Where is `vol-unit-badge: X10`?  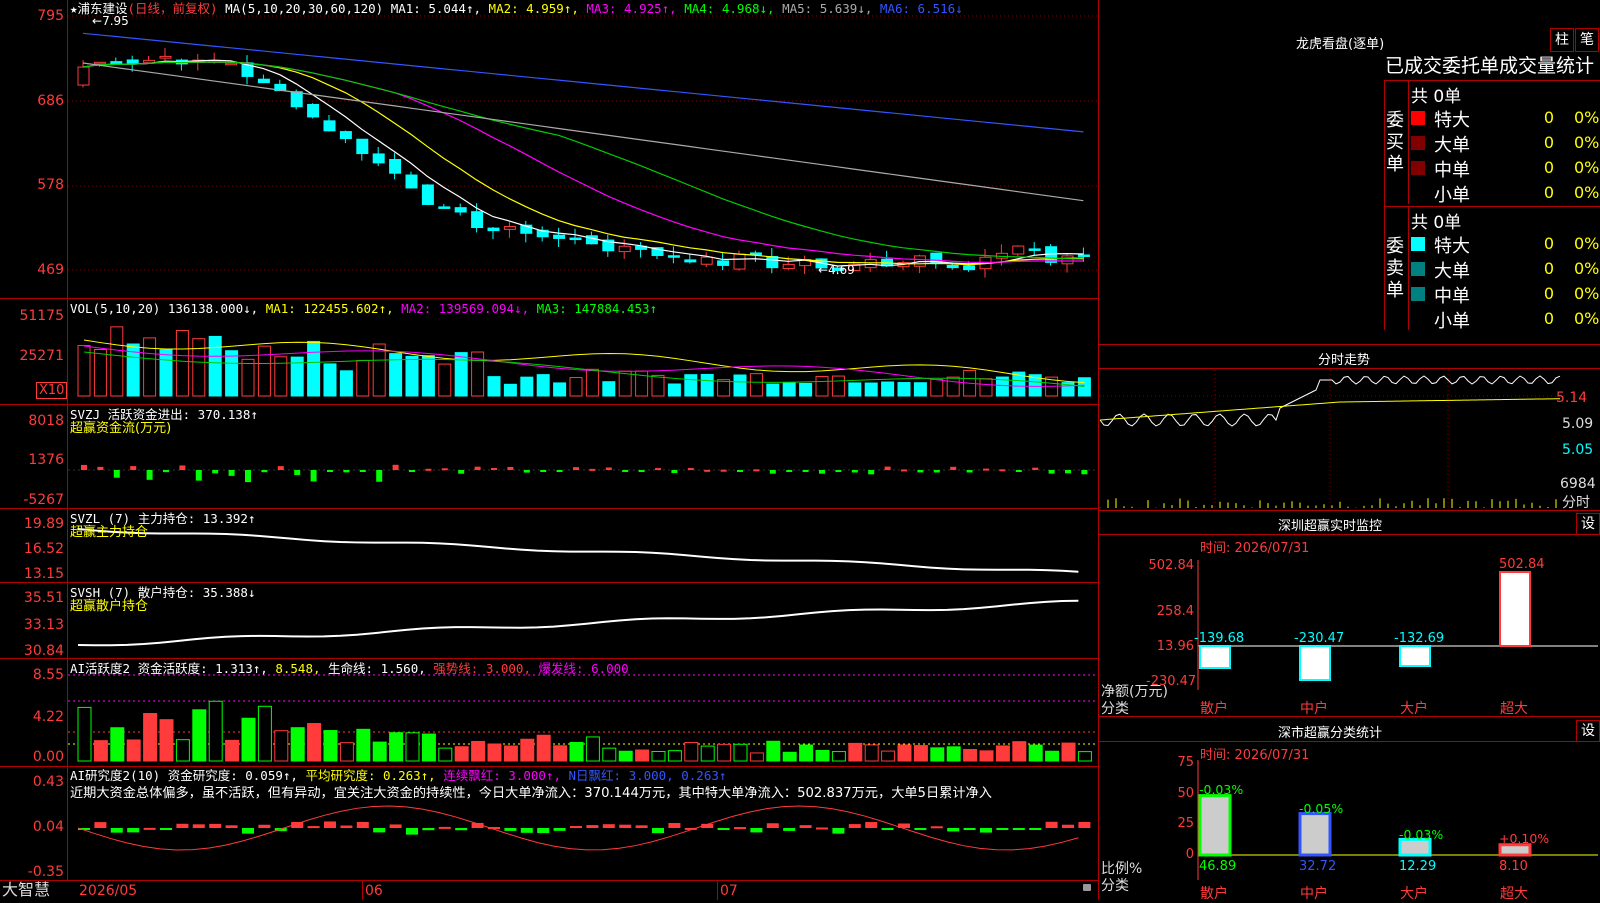
vol-unit-badge: X10 is located at coordinates (52, 390).